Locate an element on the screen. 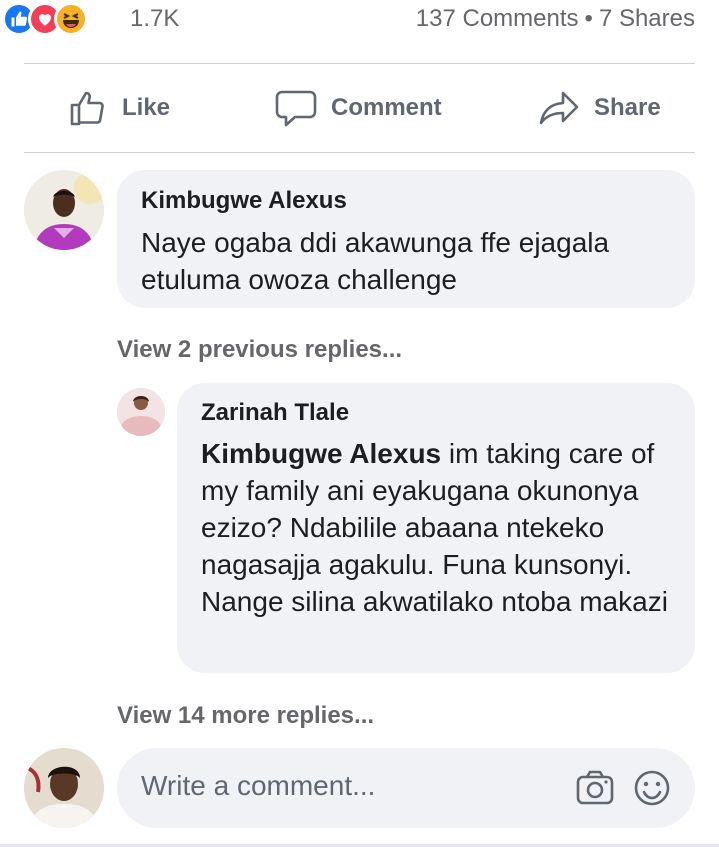 The width and height of the screenshot is (719, 847). share-arrow-icon is located at coordinates (559, 108).